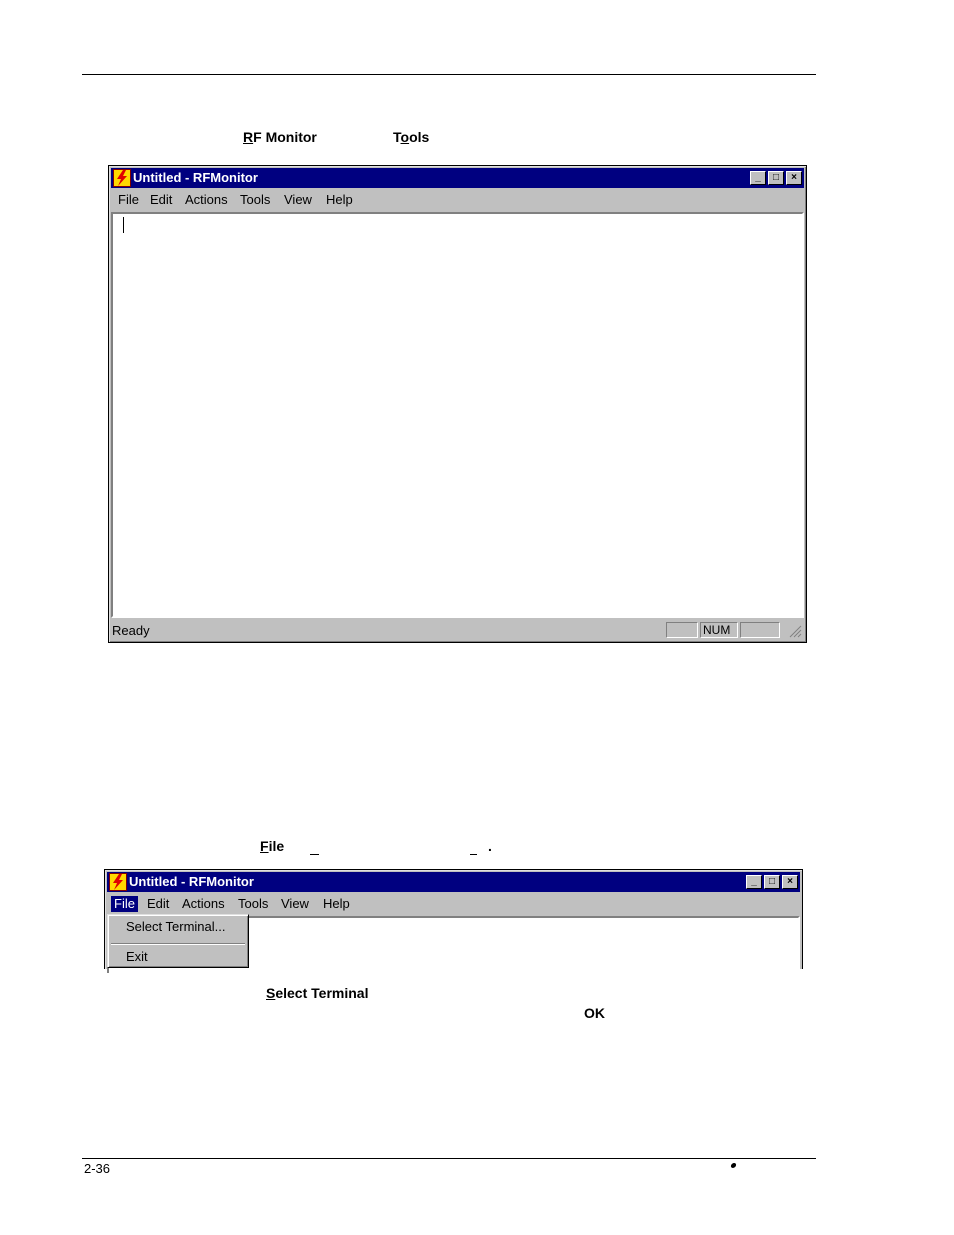 Image resolution: width=954 pixels, height=1235 pixels. Describe the element at coordinates (285, 137) in the screenshot. I see `rf-monitor-rest: F Monitor` at that location.